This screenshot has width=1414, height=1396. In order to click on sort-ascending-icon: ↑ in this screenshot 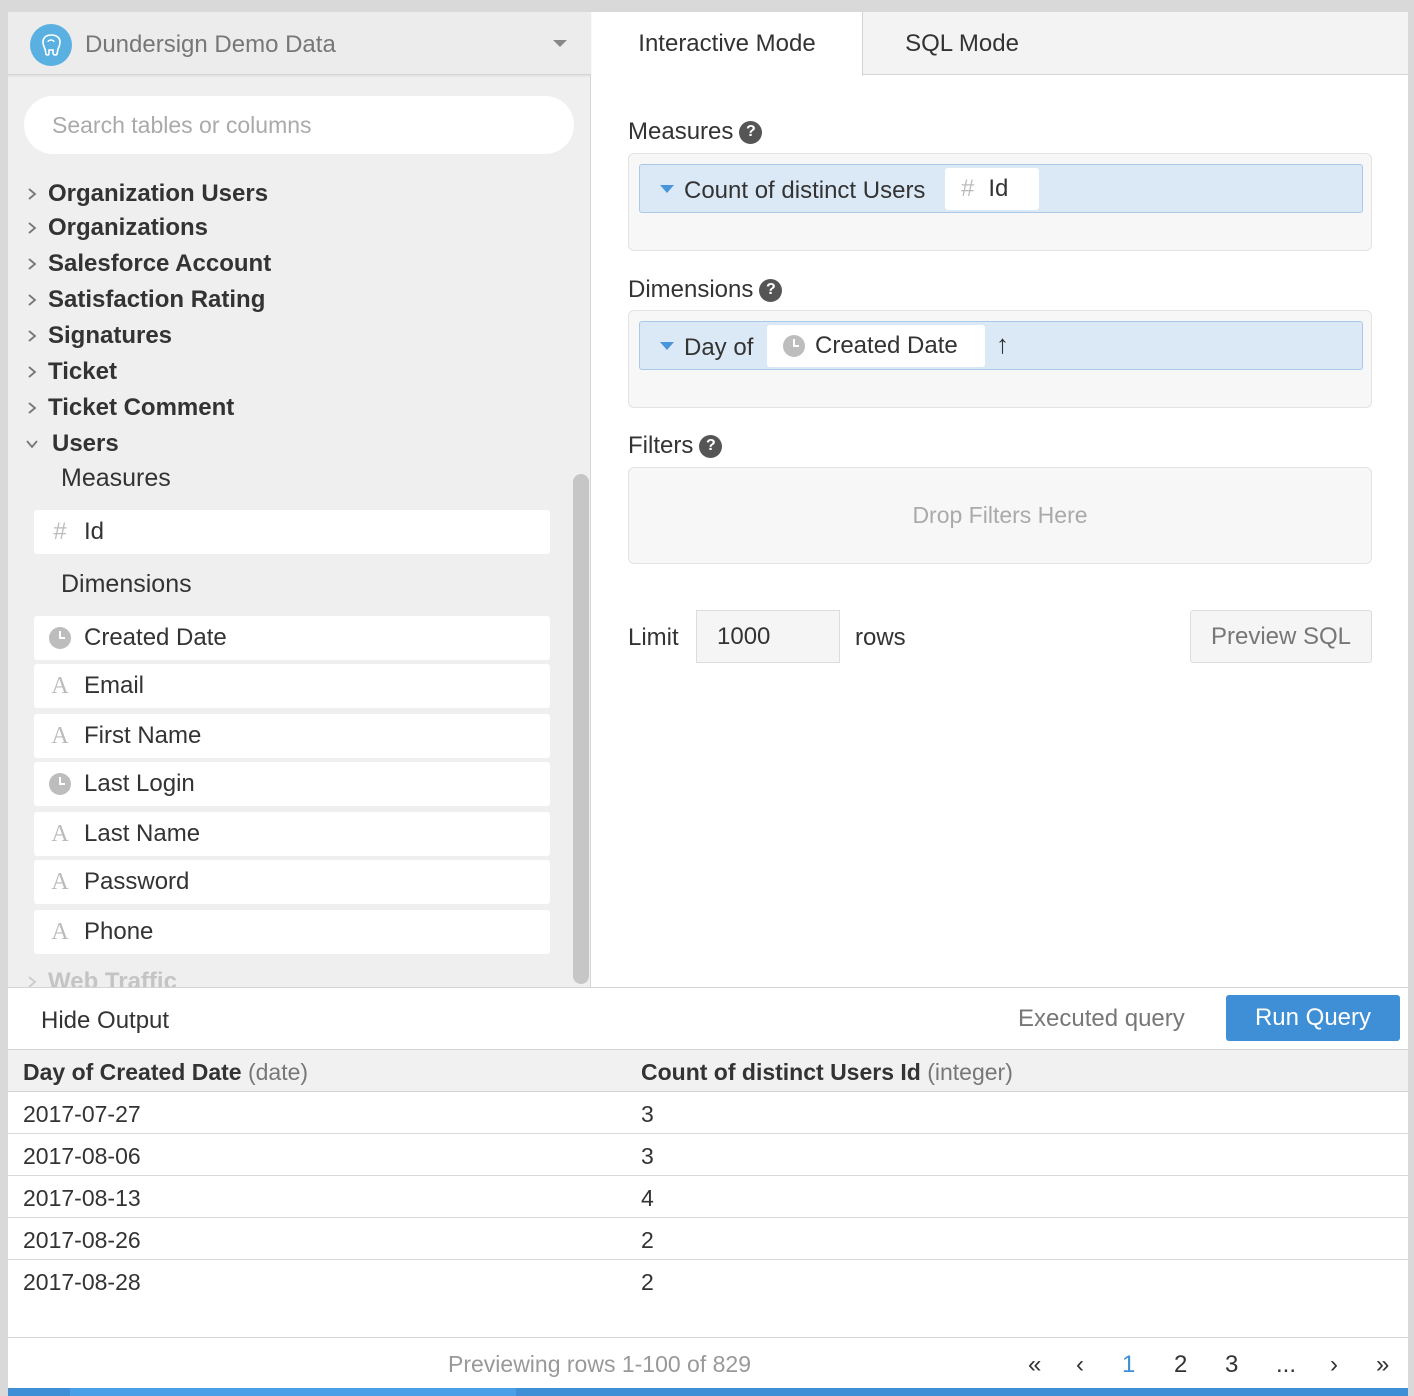, I will do `click(1002, 344)`.